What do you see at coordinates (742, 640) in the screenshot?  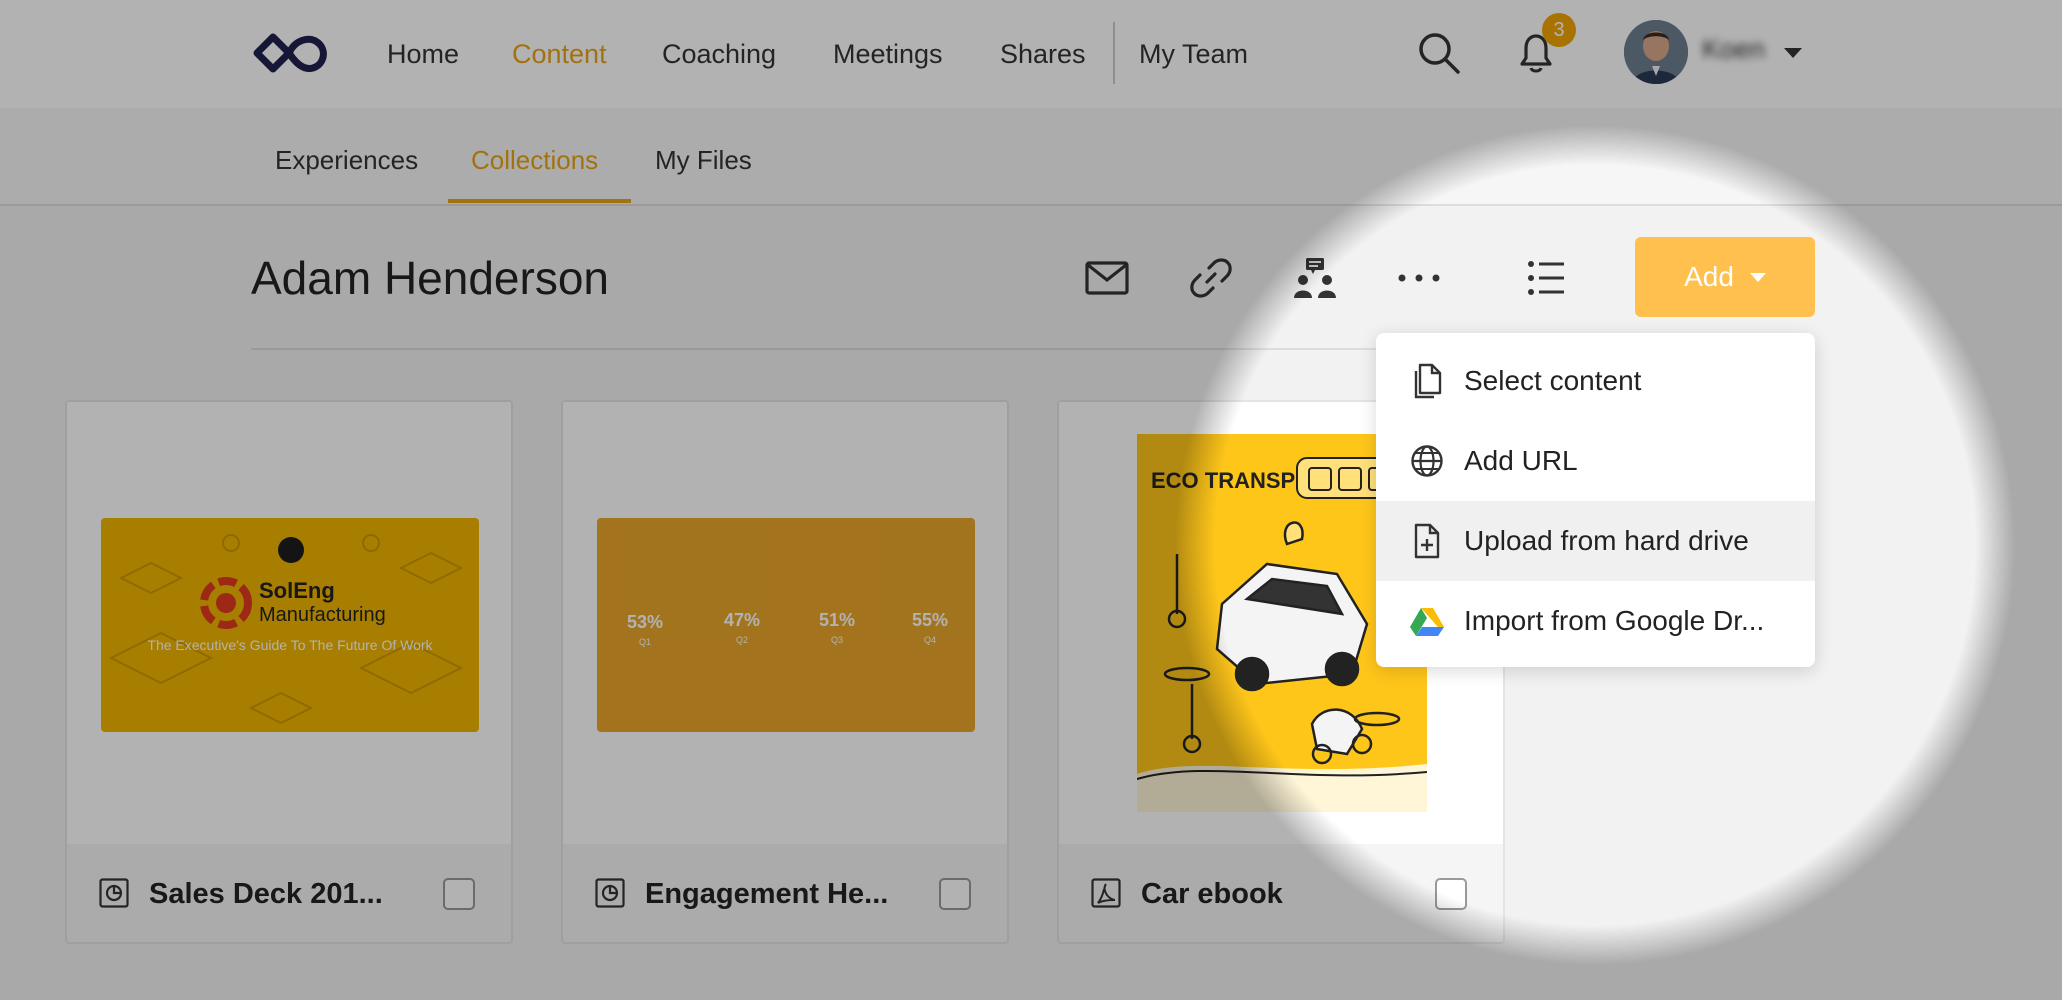 I see `thumb-stat-label: Q2` at bounding box center [742, 640].